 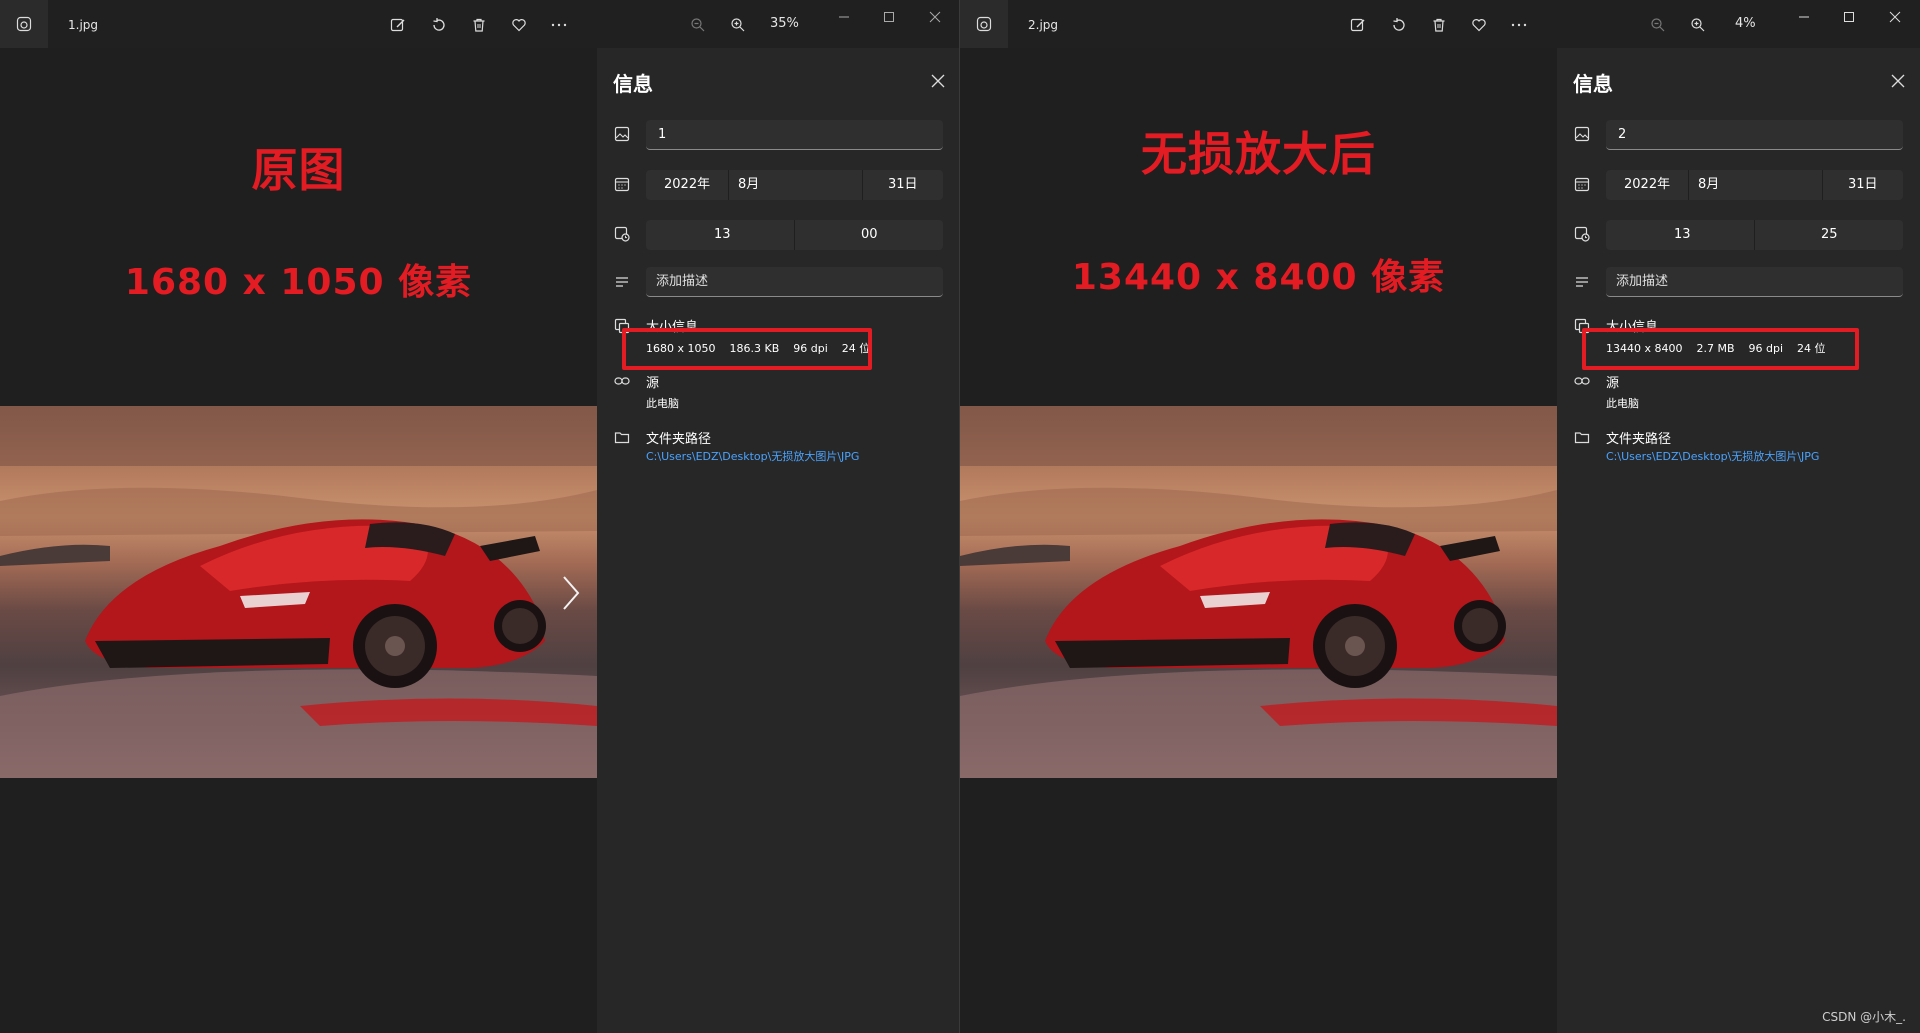 What do you see at coordinates (1754, 135) in the screenshot?
I see `image-name-field: 2` at bounding box center [1754, 135].